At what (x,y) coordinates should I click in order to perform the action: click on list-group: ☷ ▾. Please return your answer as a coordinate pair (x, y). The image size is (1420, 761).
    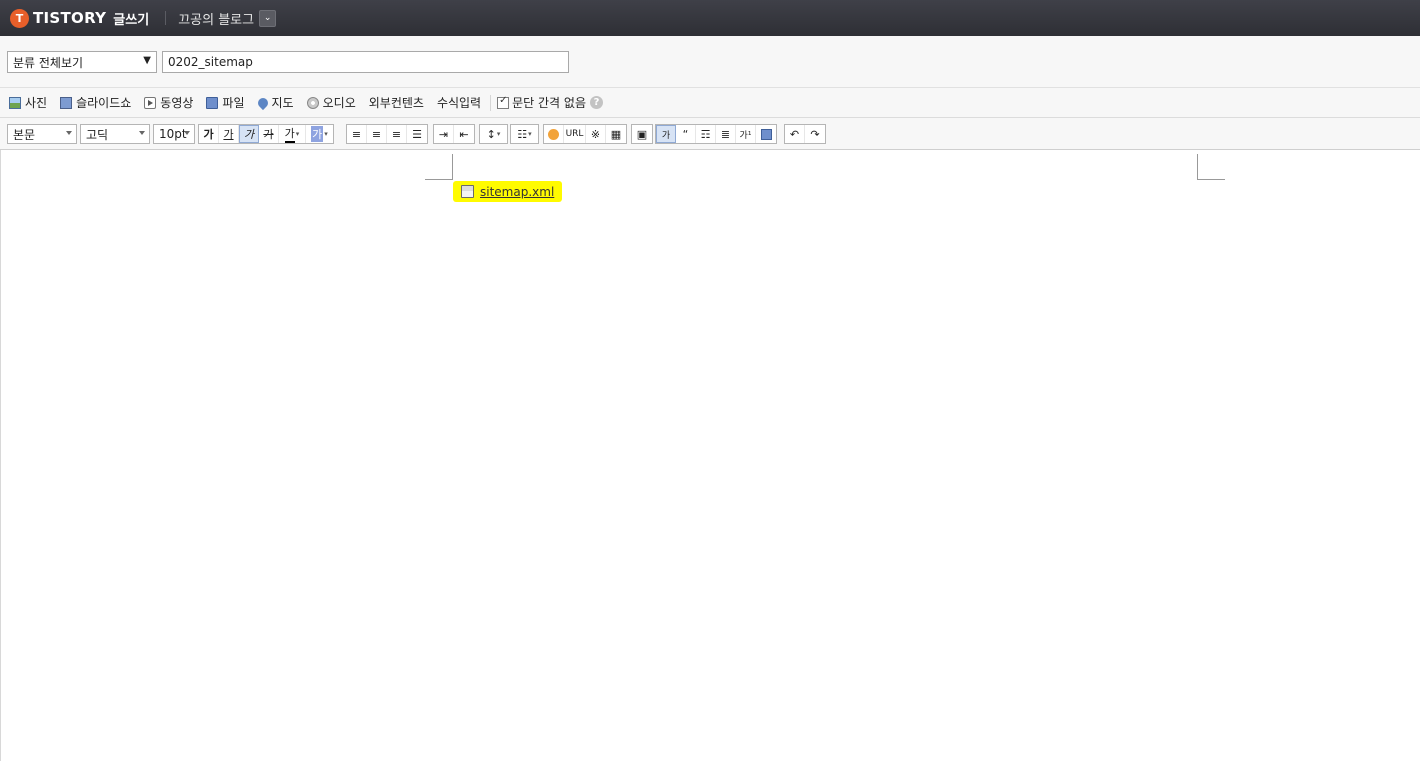
    Looking at the image, I should click on (524, 134).